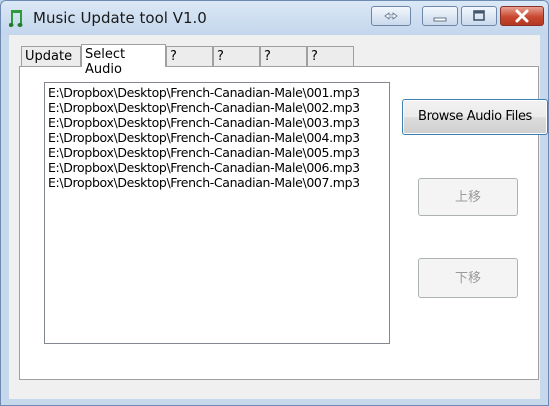  I want to click on maximize-icon, so click(479, 15).